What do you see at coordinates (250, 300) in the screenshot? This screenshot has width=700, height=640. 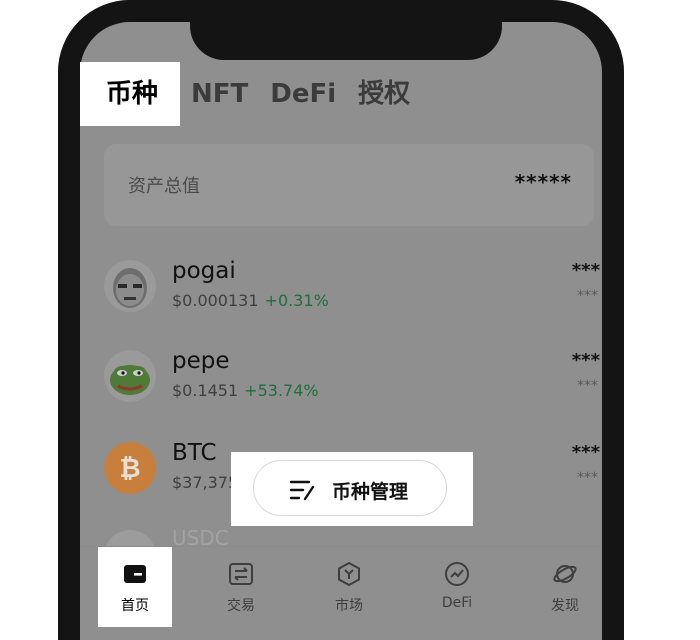 I see `coin-price: $0.000131 +0.31%` at bounding box center [250, 300].